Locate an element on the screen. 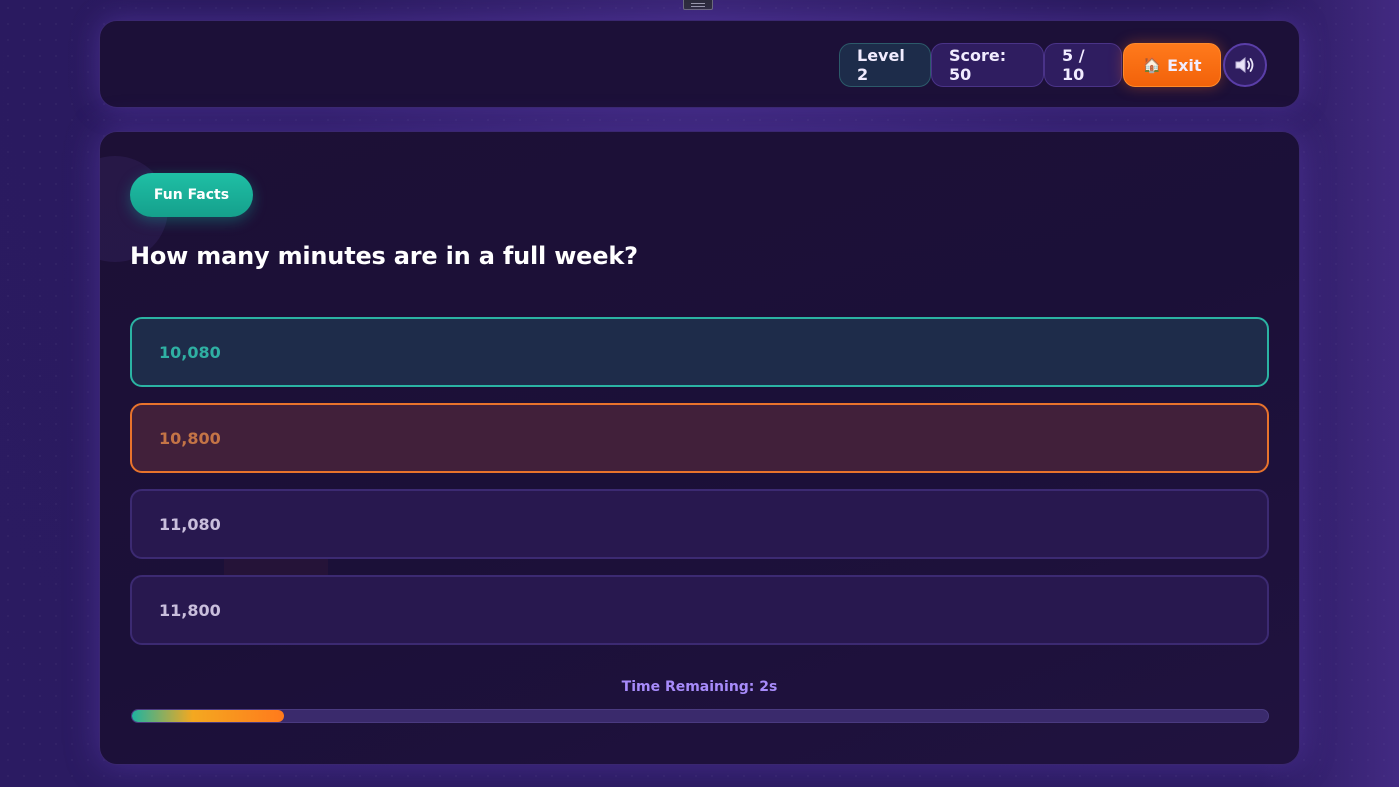  answer-label: 10,800 is located at coordinates (190, 438).